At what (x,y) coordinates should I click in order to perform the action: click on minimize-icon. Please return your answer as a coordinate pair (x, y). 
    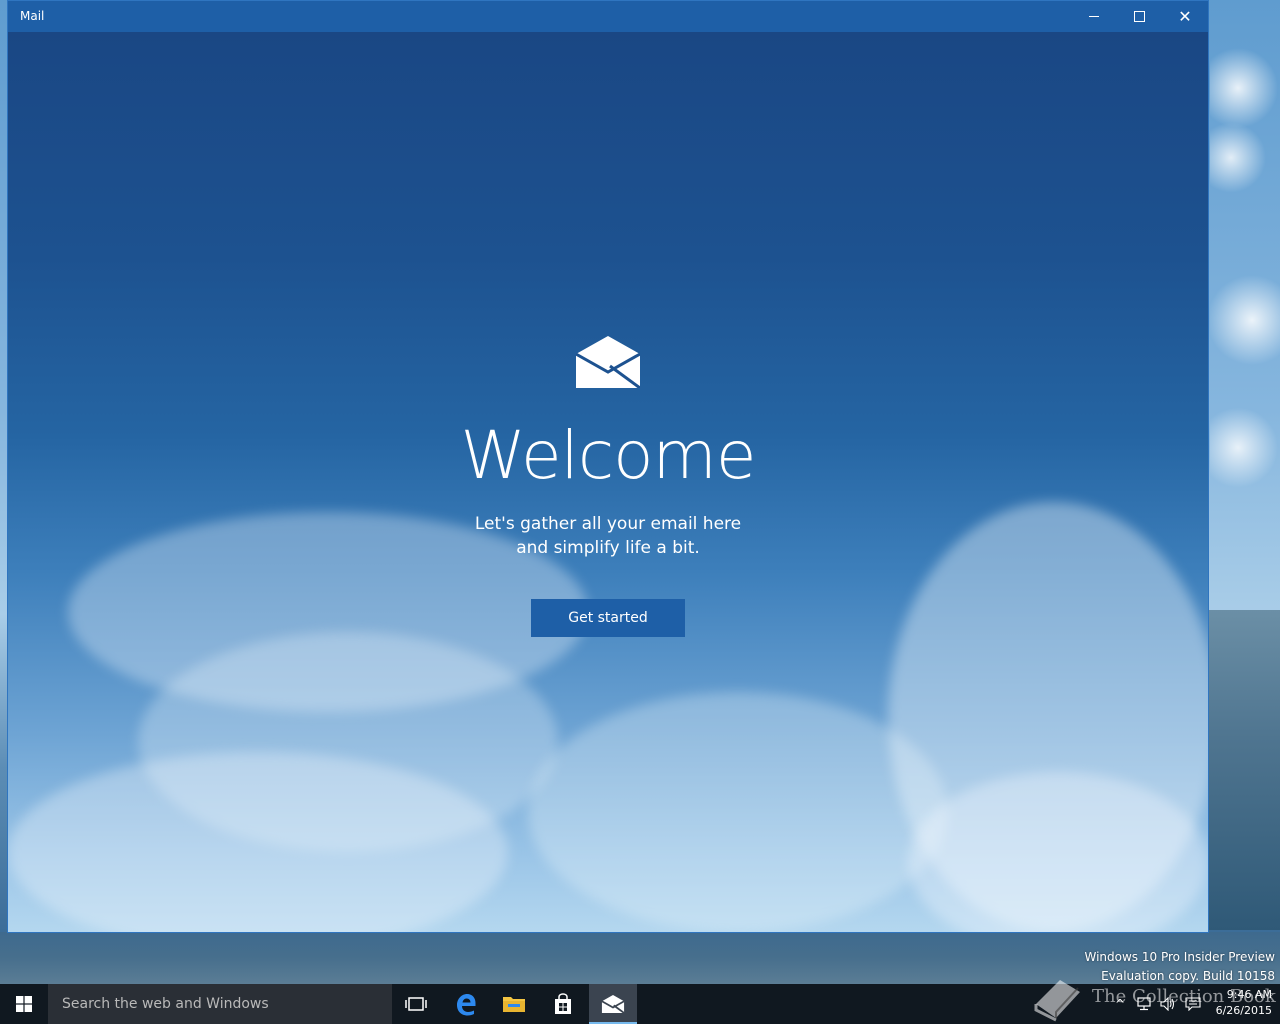
    Looking at the image, I should click on (1094, 16).